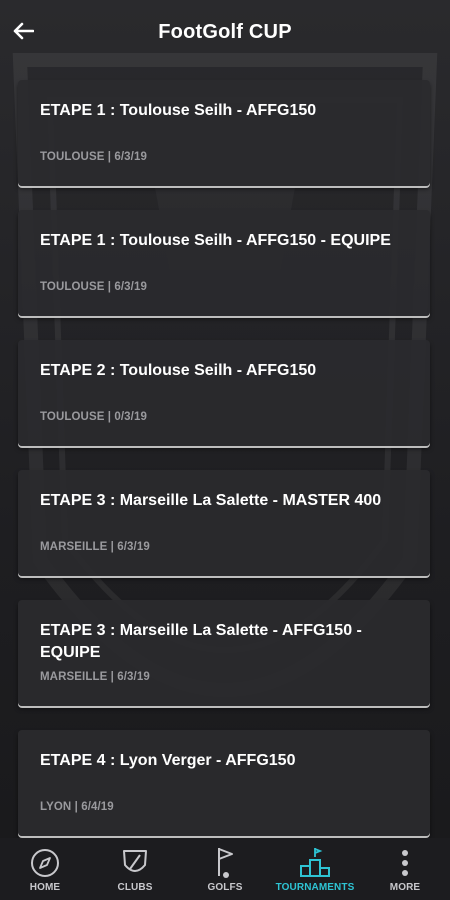 The image size is (450, 900). Describe the element at coordinates (168, 760) in the screenshot. I see `tournament-title: ETAPE 4 : Lyon Verger - AFFG150` at that location.